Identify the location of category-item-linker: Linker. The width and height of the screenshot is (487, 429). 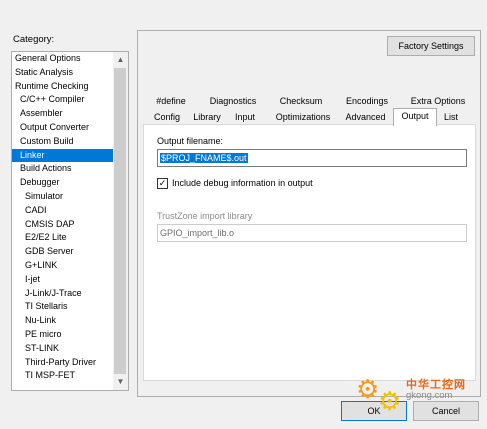
(62, 155).